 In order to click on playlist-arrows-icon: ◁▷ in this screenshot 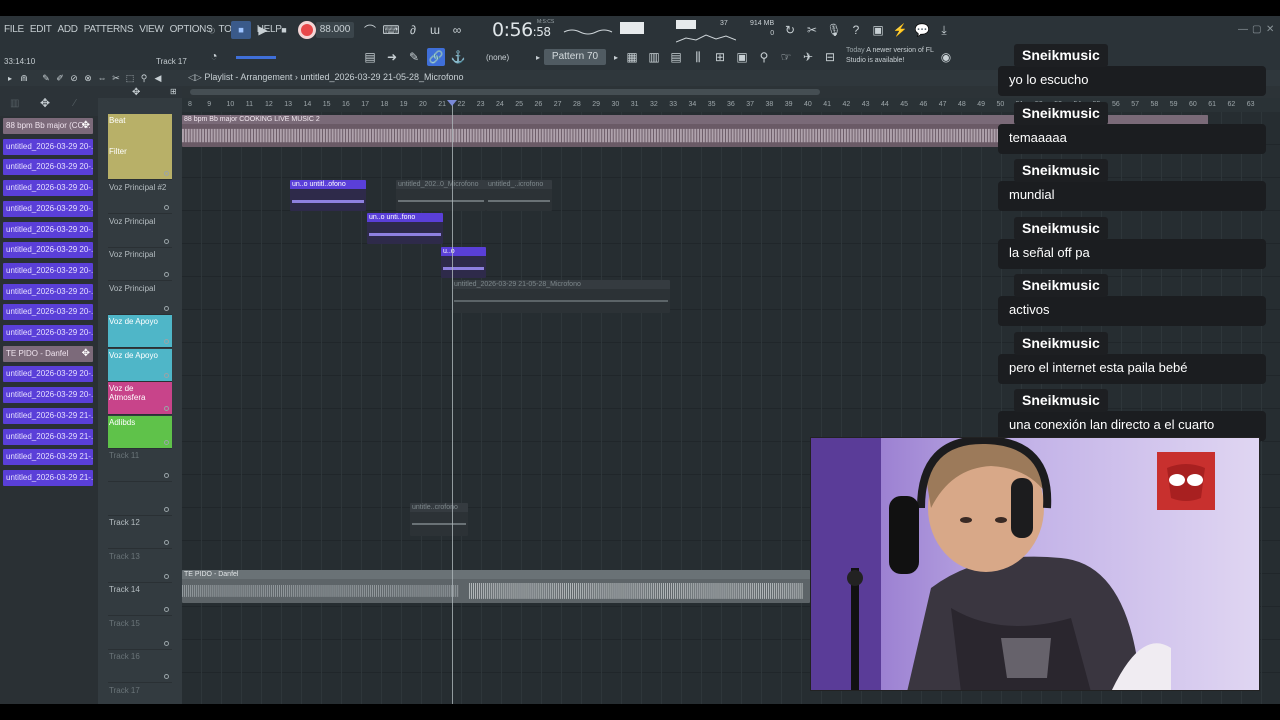, I will do `click(195, 77)`.